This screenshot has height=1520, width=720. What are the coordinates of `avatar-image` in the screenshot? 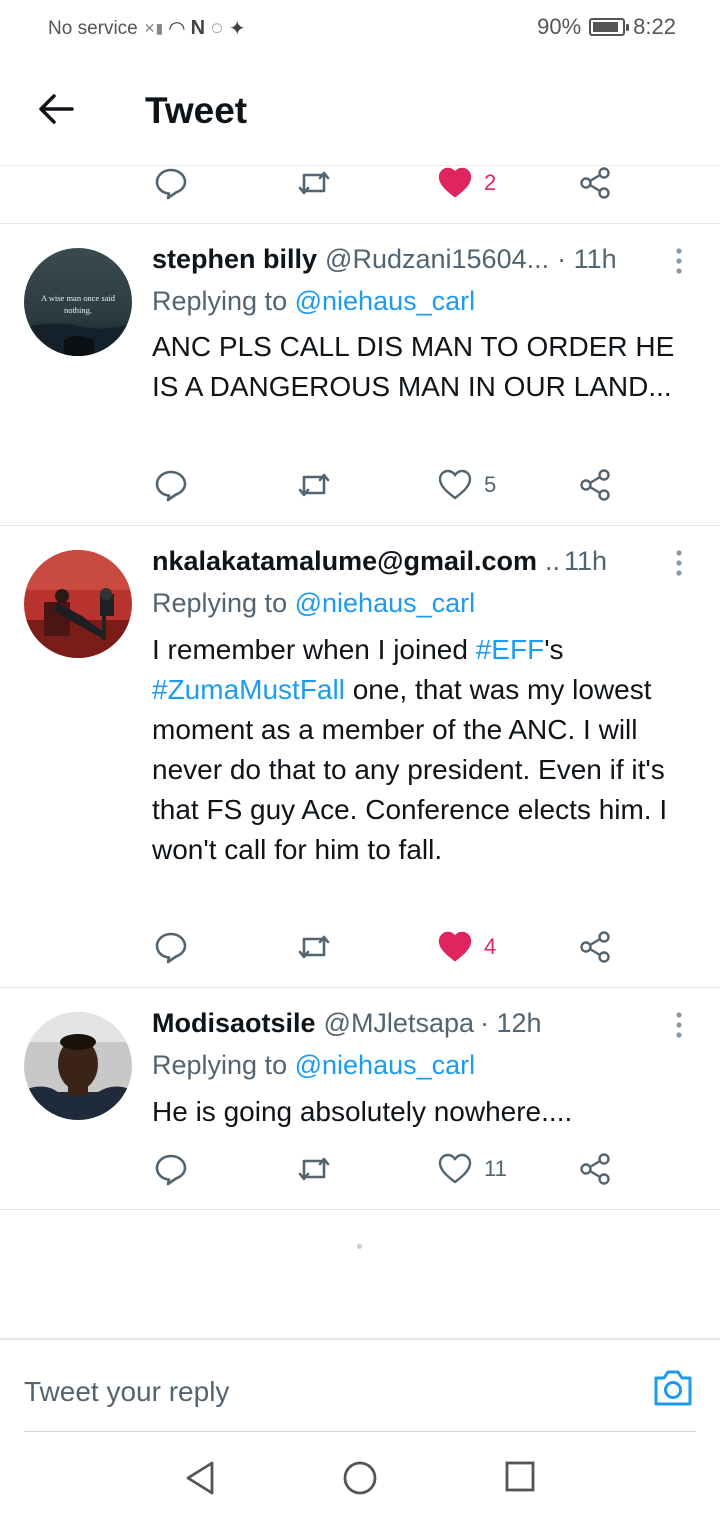 It's located at (78, 604).